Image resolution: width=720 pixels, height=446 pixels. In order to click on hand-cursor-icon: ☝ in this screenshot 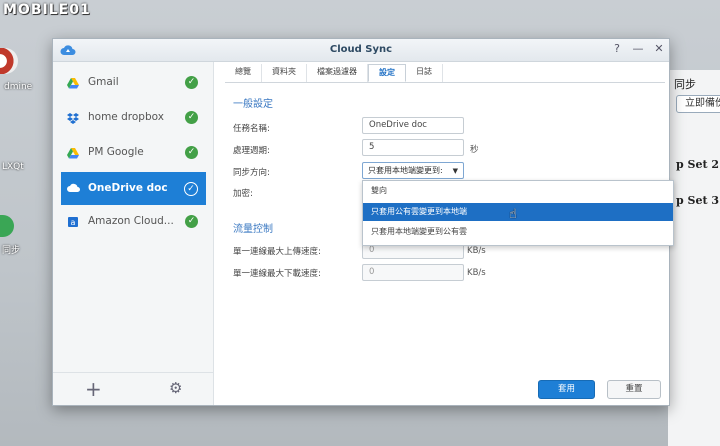, I will do `click(513, 214)`.